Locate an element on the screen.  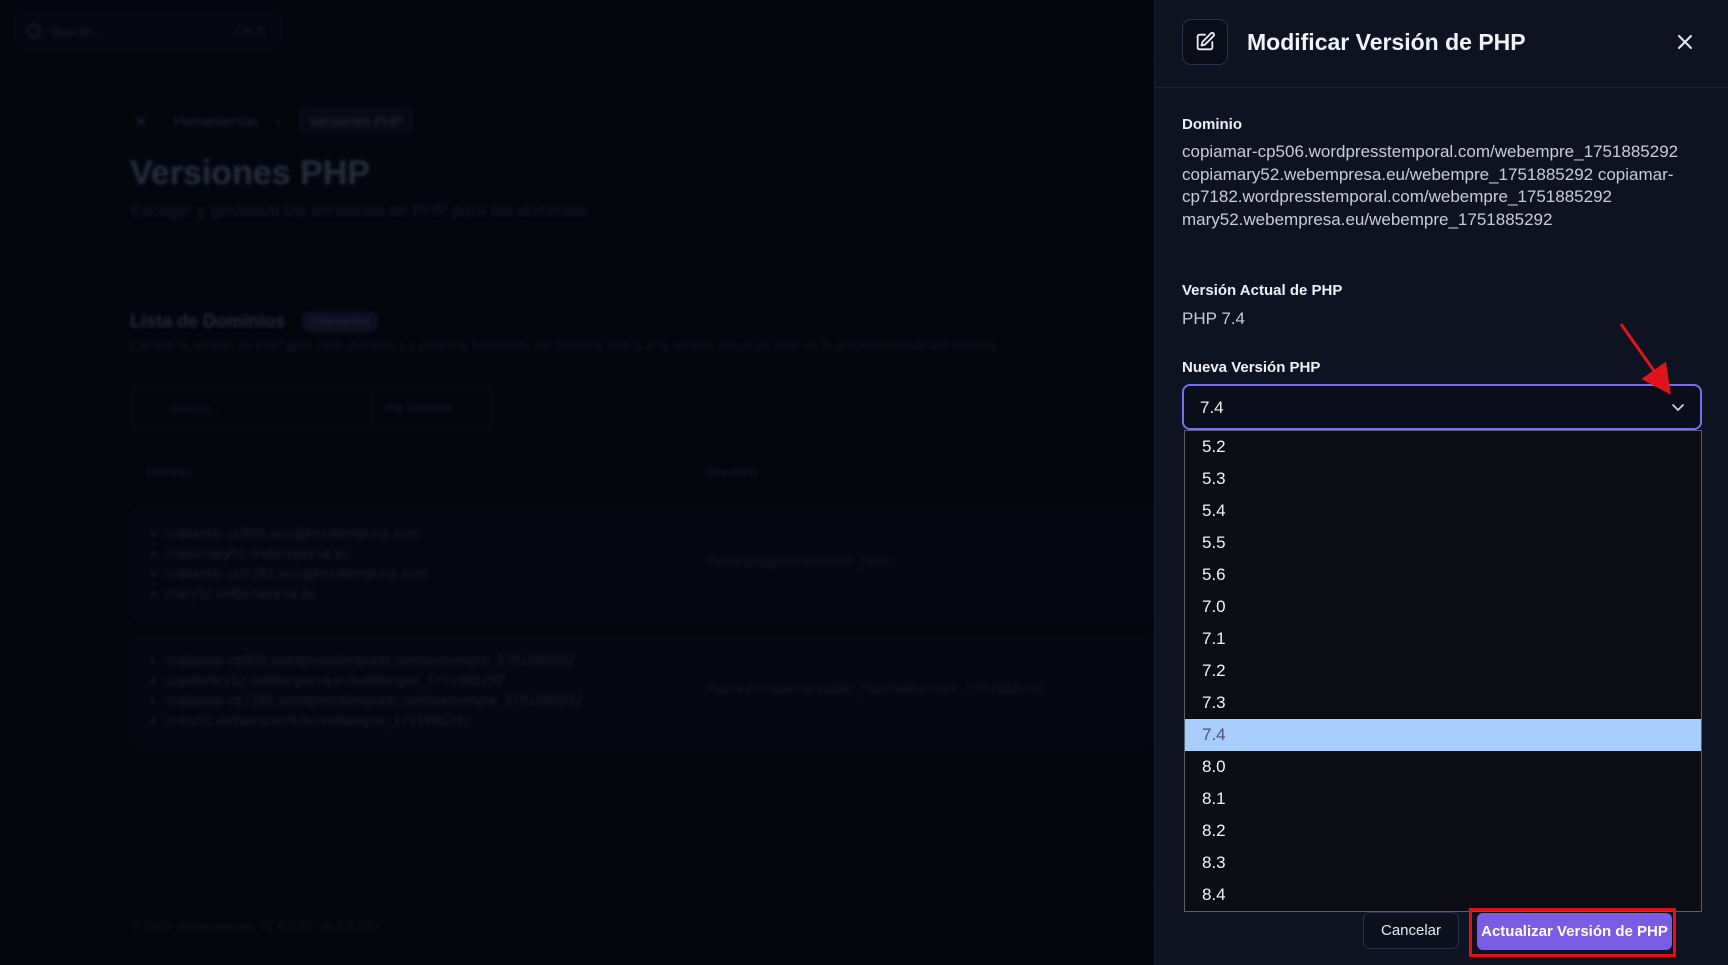
selected-version: 7.4 is located at coordinates (1212, 407).